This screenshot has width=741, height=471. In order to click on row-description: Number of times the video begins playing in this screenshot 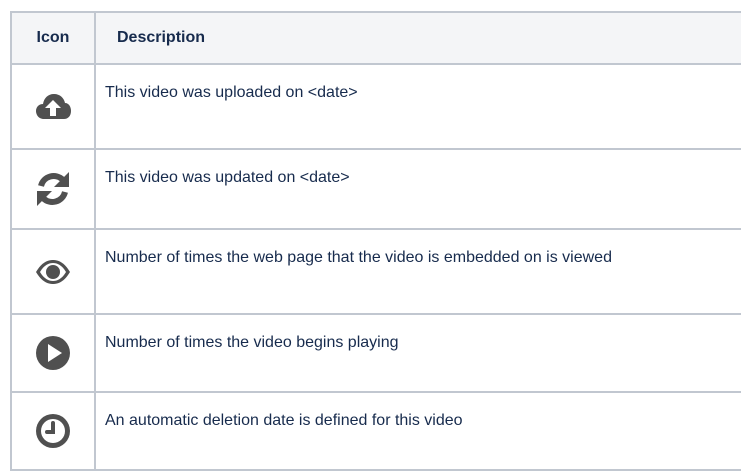, I will do `click(417, 353)`.